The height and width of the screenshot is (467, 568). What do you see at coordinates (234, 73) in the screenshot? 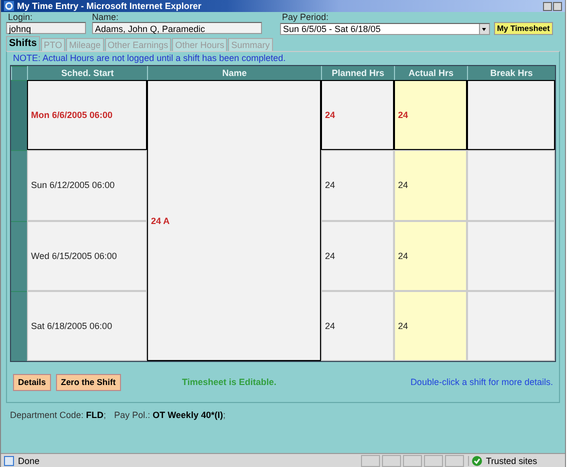
I see `column-header: Name` at bounding box center [234, 73].